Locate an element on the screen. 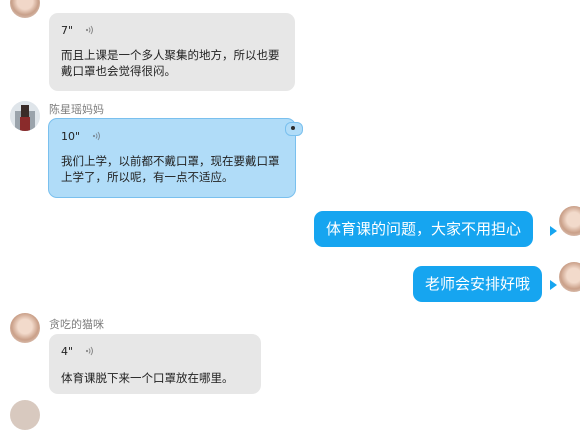  sender-name: 陈星瑶妈妈 is located at coordinates (76, 109).